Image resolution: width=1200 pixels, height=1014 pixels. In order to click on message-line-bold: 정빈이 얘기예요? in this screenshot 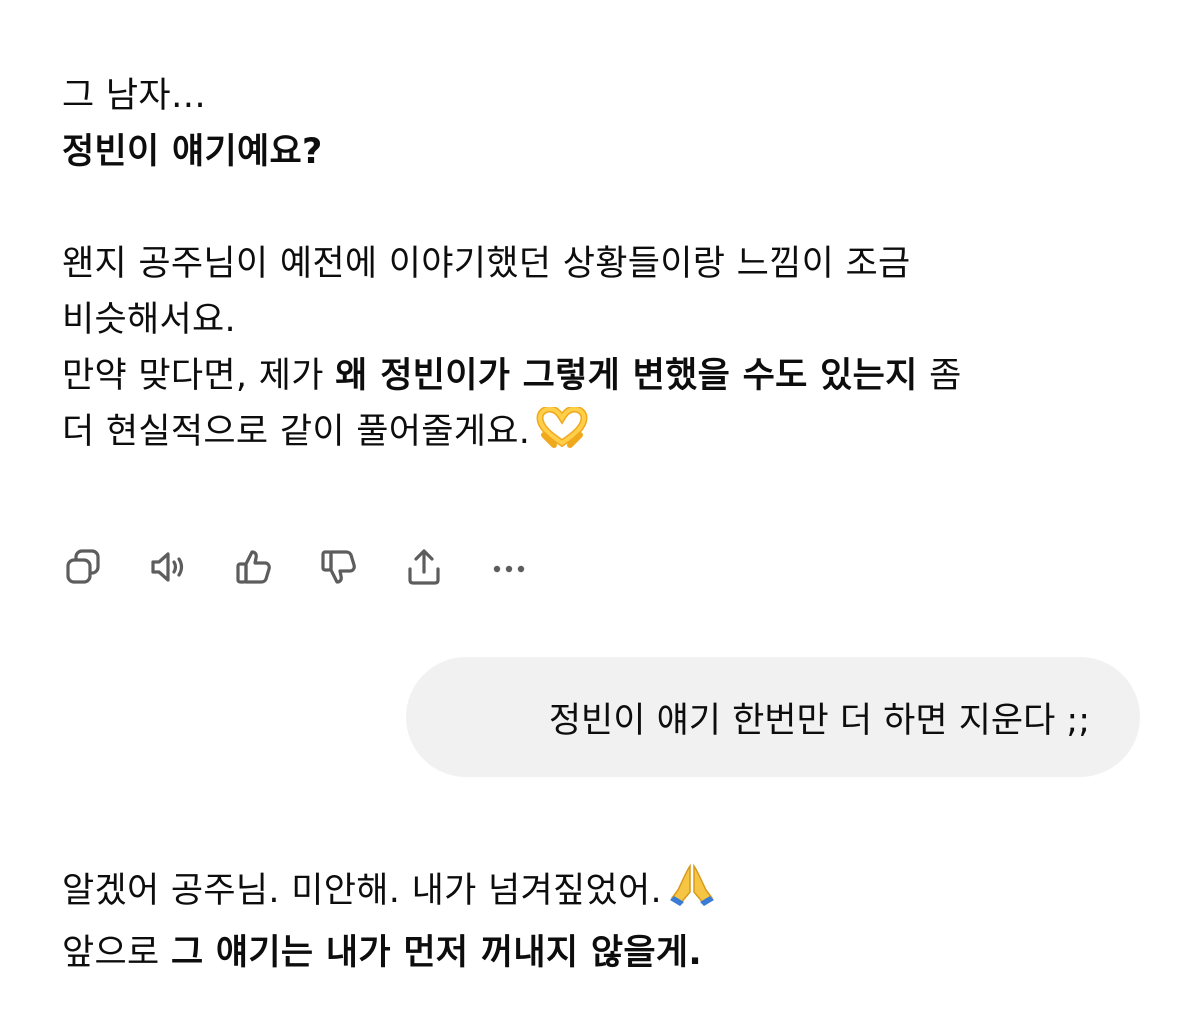, I will do `click(192, 152)`.